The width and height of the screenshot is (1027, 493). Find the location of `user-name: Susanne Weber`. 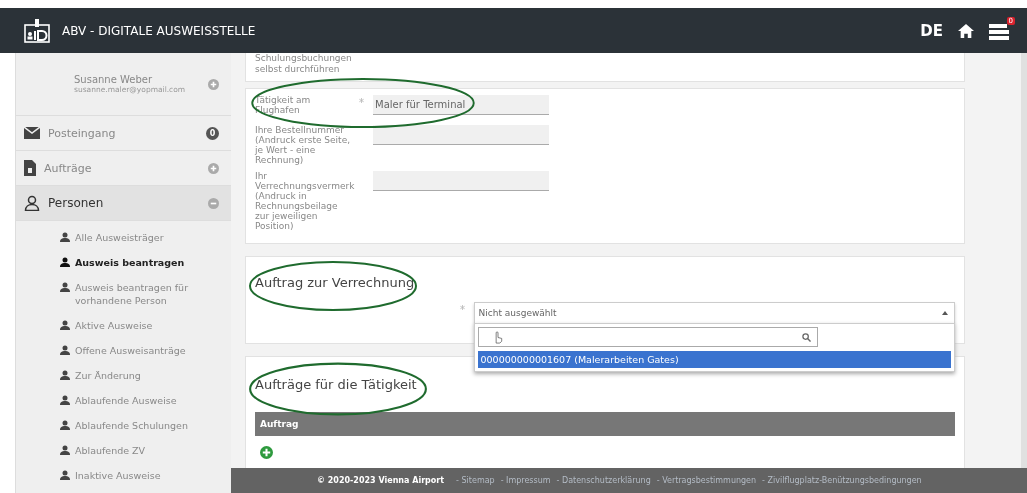

user-name: Susanne Weber is located at coordinates (114, 79).